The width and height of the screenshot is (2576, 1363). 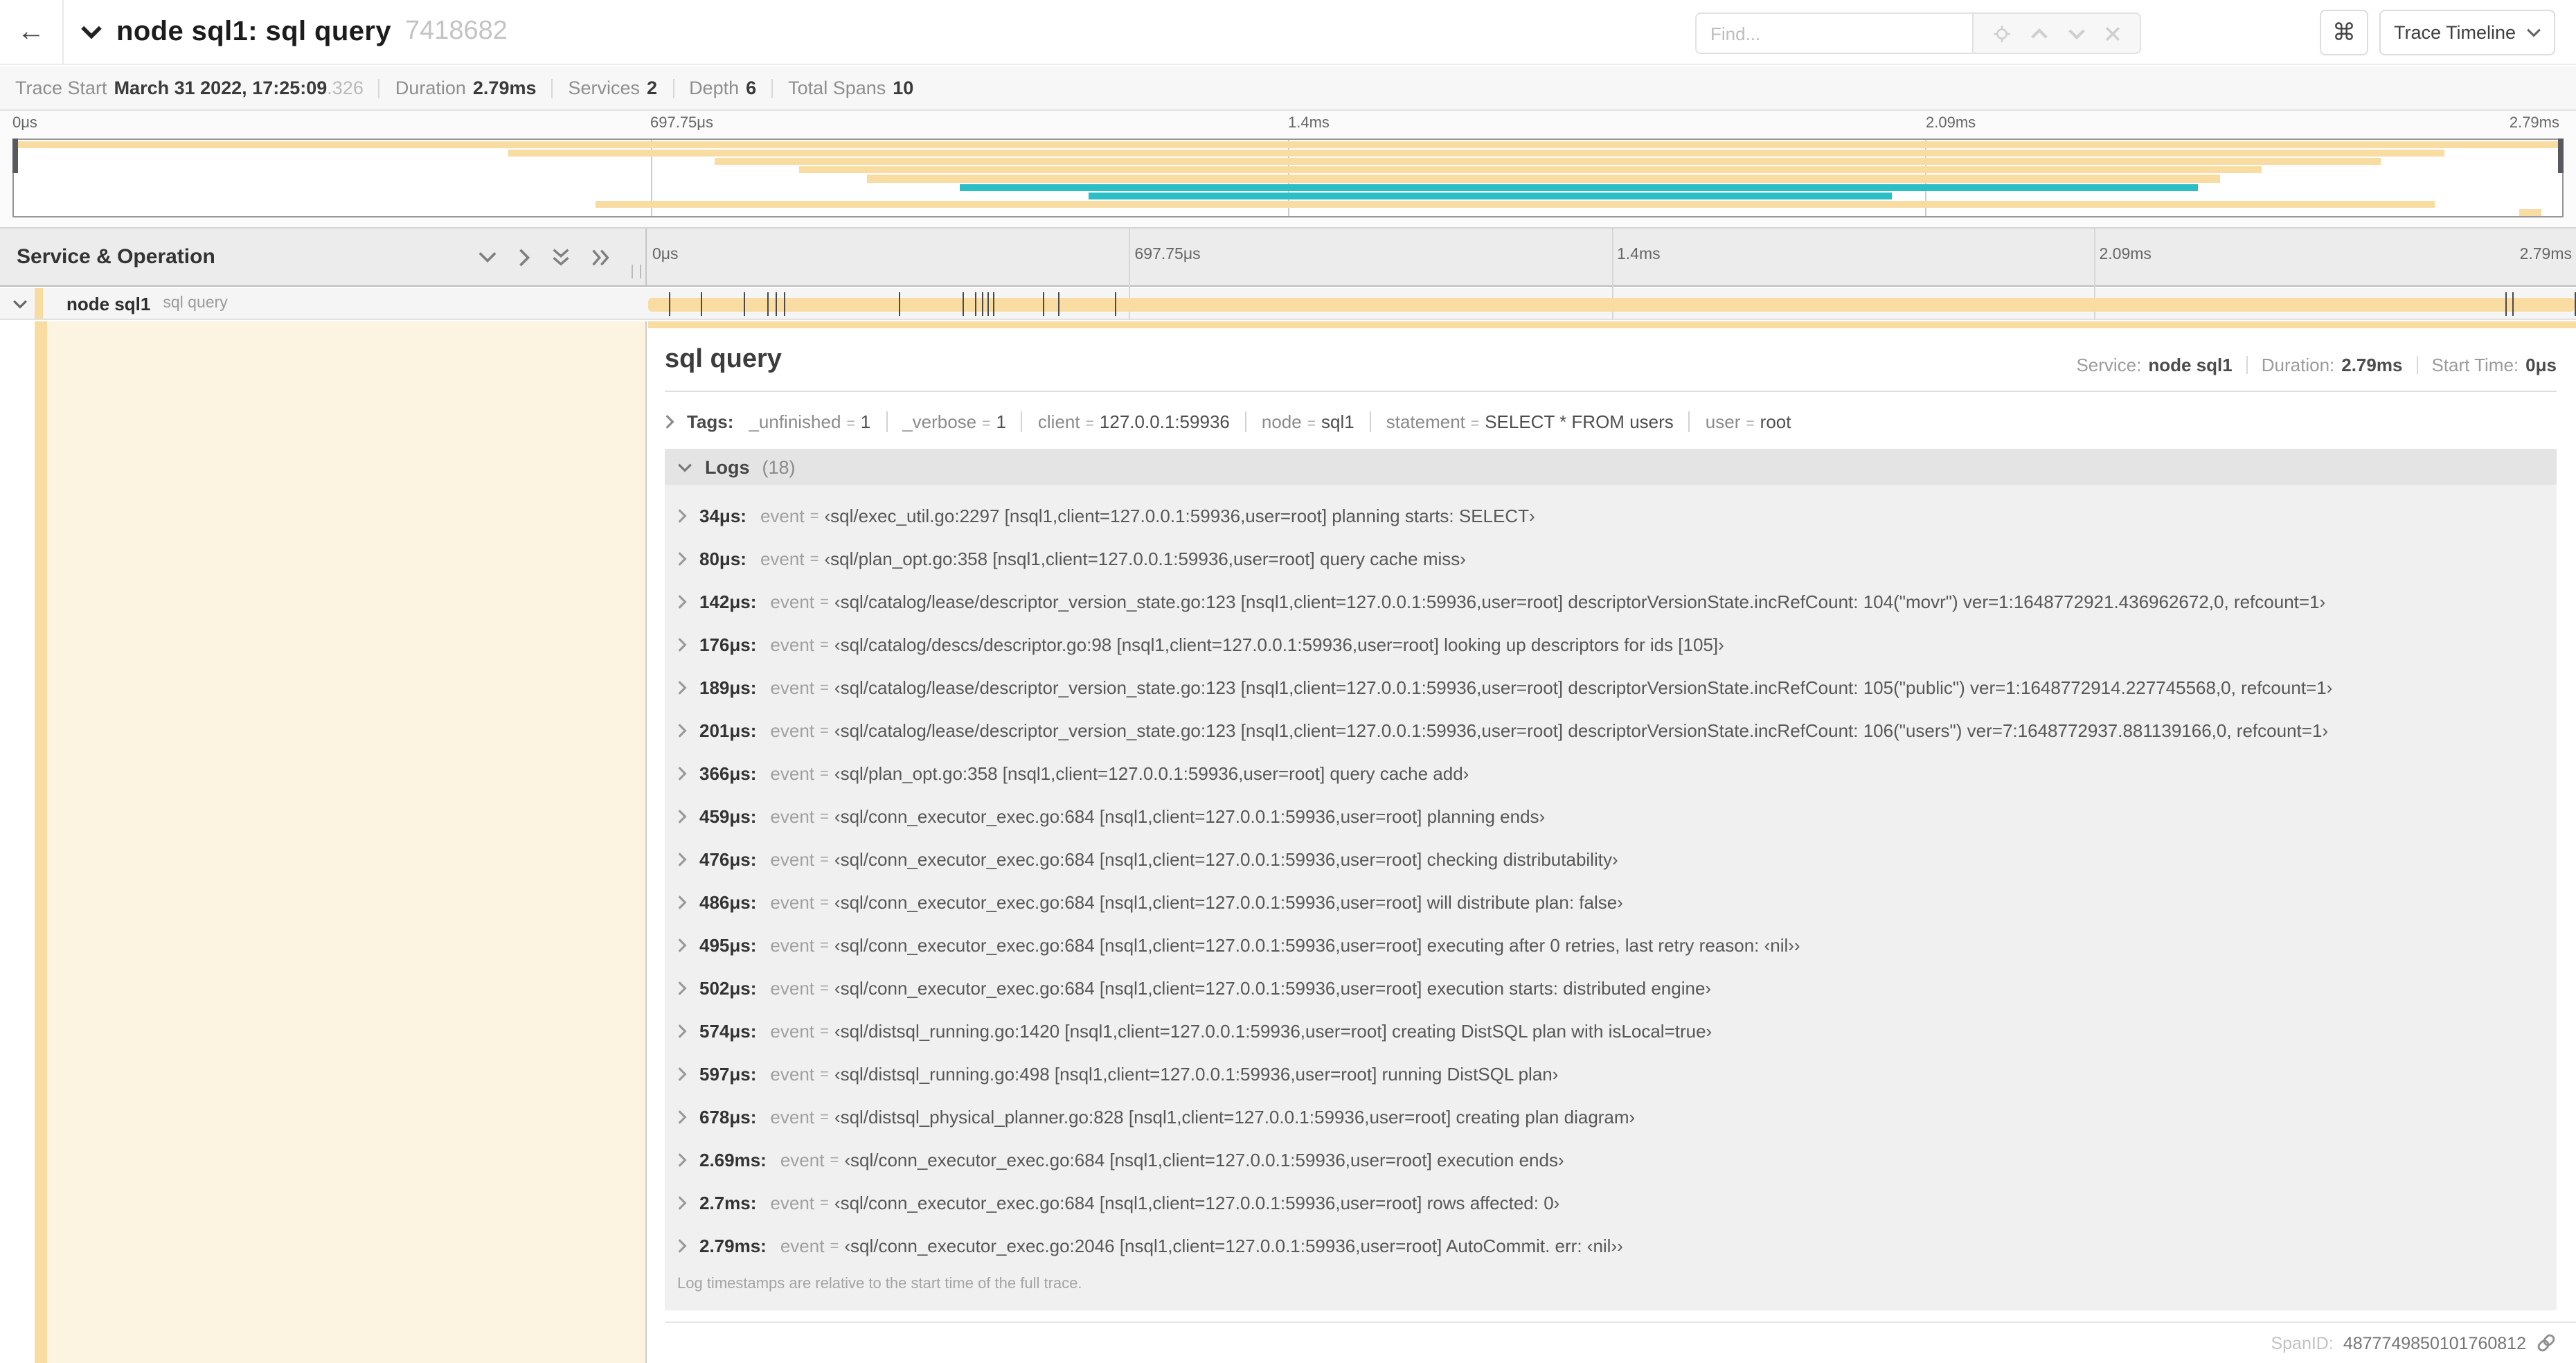 What do you see at coordinates (673, 88) in the screenshot?
I see `info-separator` at bounding box center [673, 88].